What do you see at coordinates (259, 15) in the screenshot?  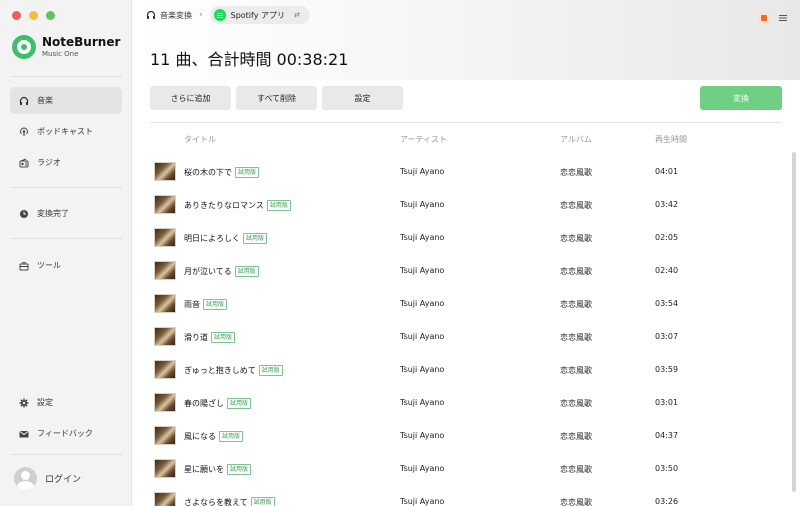 I see `source-selector: Spotify アプリ ⇄` at bounding box center [259, 15].